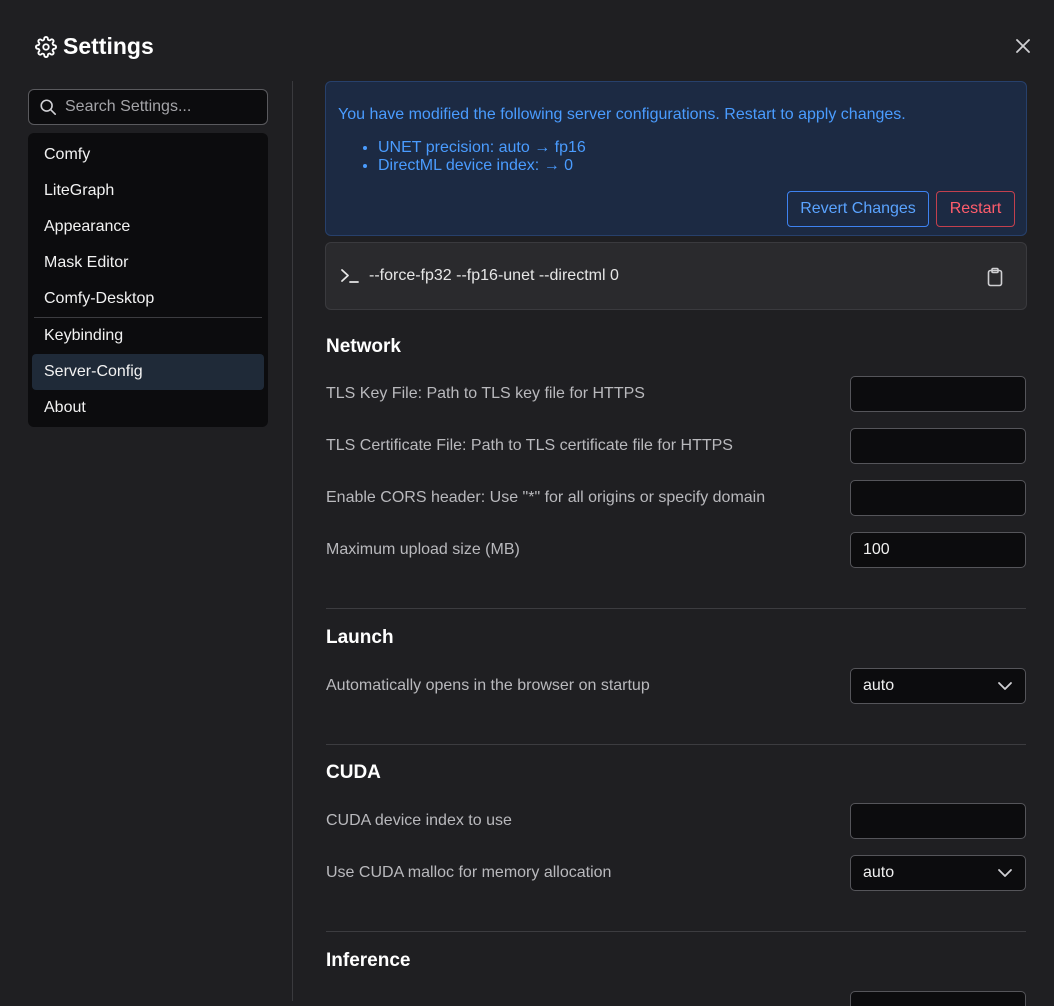  I want to click on revert-changes-button: Revert Changes, so click(858, 209).